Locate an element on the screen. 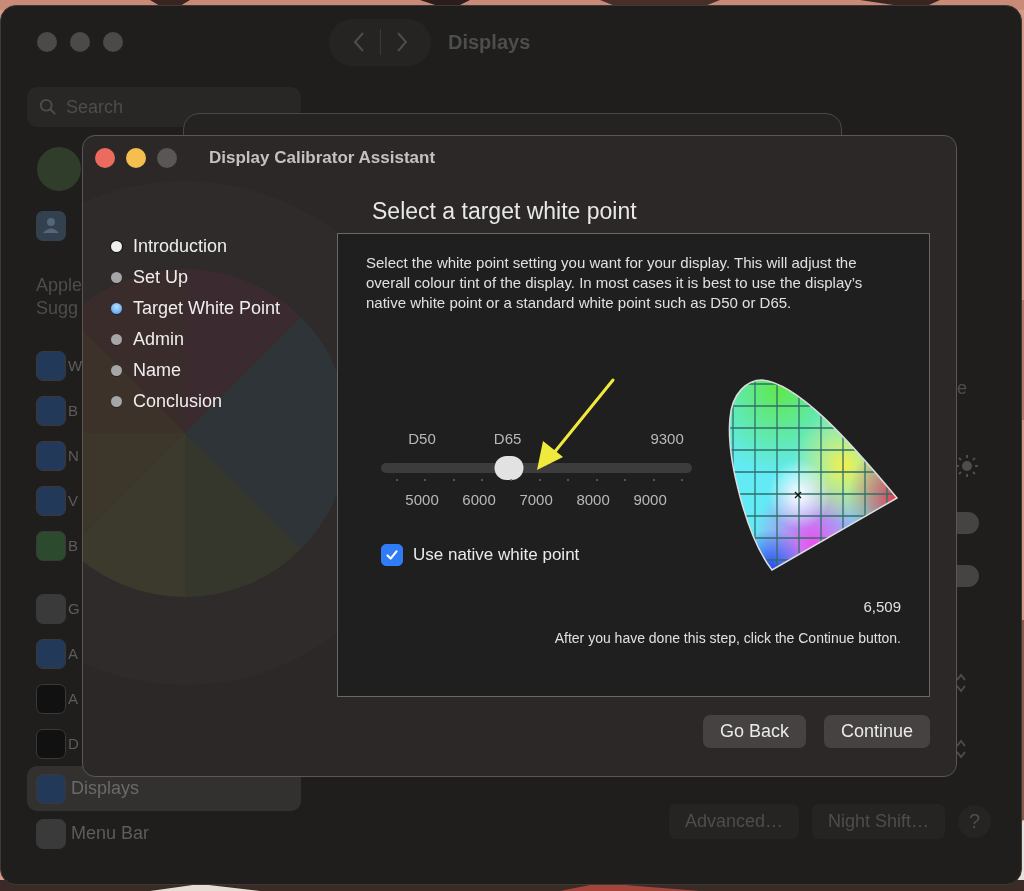  scale-label: 8000 is located at coordinates (593, 500).